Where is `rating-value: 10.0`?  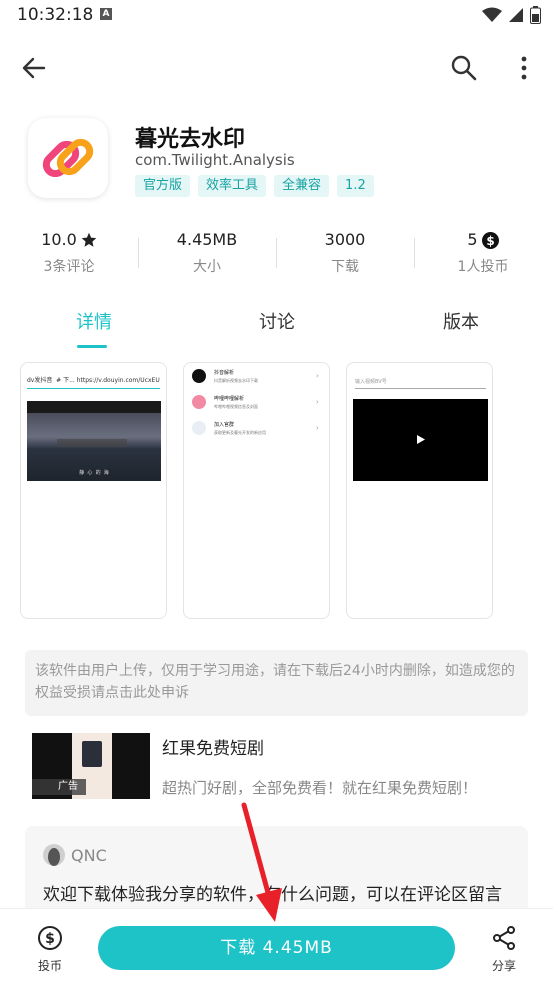
rating-value: 10.0 is located at coordinates (59, 239).